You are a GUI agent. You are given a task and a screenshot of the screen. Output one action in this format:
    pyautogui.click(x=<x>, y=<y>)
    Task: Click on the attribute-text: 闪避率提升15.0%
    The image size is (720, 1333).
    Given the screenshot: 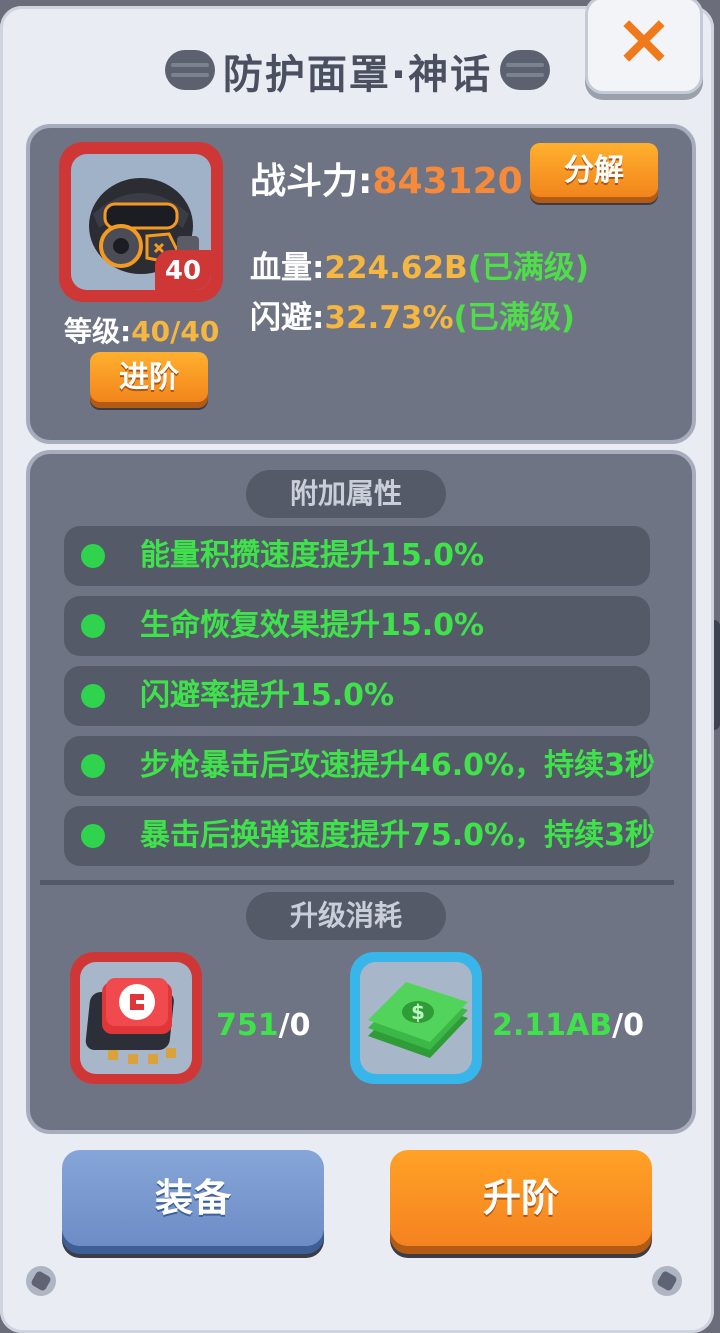 What is the action you would take?
    pyautogui.click(x=267, y=695)
    